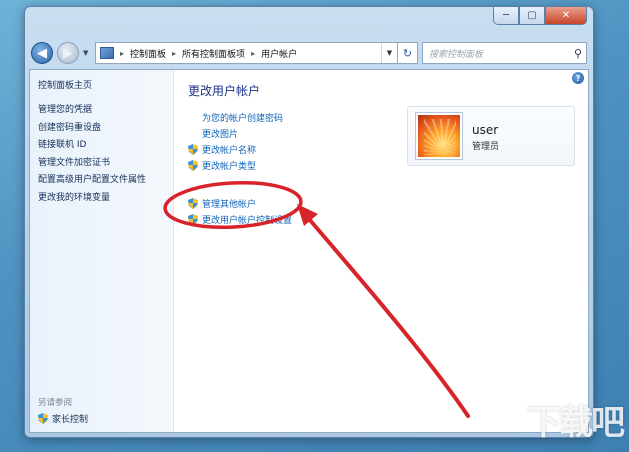  Describe the element at coordinates (439, 136) in the screenshot. I see `user-avatar` at that location.